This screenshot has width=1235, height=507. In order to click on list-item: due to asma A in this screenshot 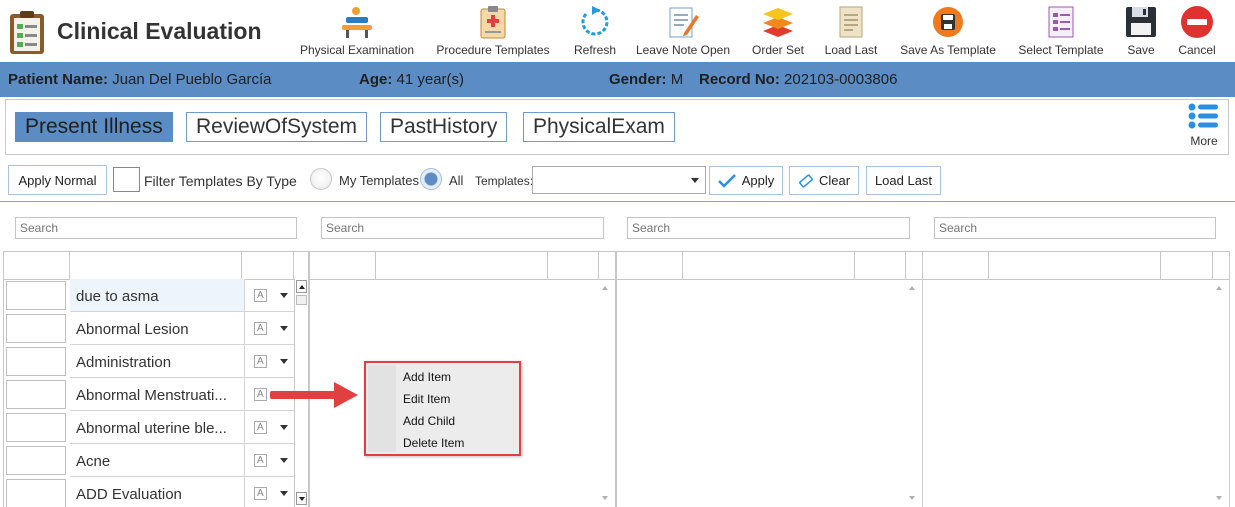, I will do `click(149, 295)`.